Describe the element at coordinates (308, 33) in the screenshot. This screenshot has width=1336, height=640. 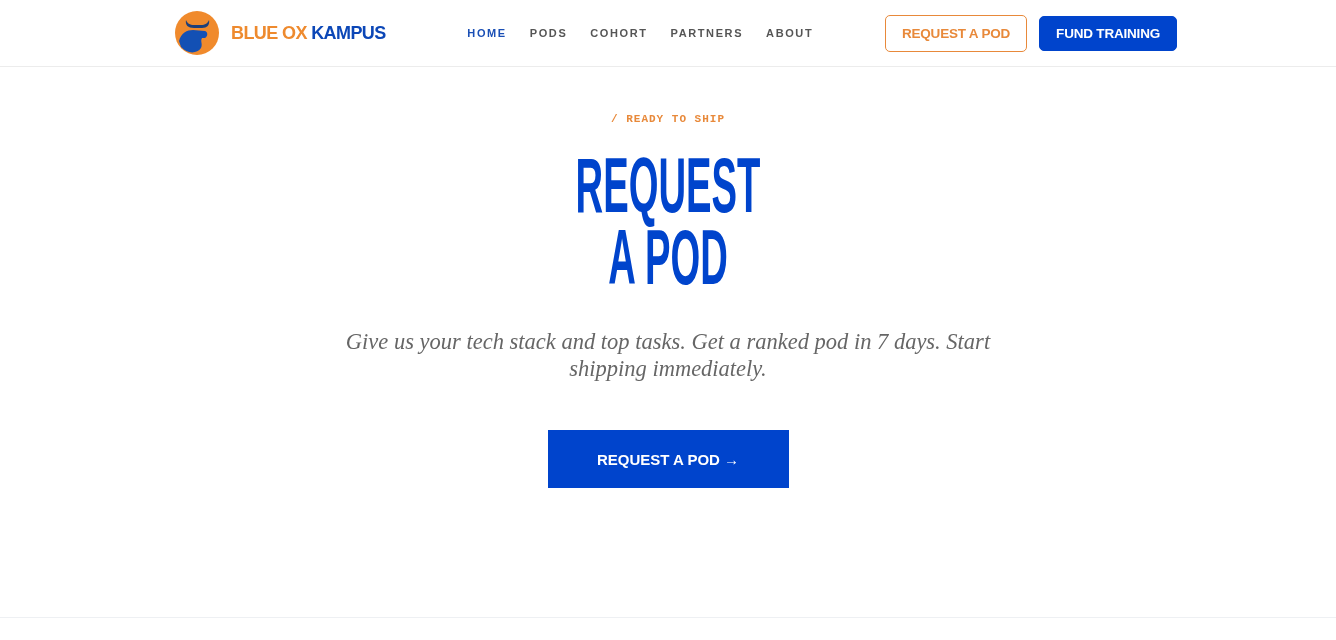
I see `brand-name: BLUE OX KAMPUS` at that location.